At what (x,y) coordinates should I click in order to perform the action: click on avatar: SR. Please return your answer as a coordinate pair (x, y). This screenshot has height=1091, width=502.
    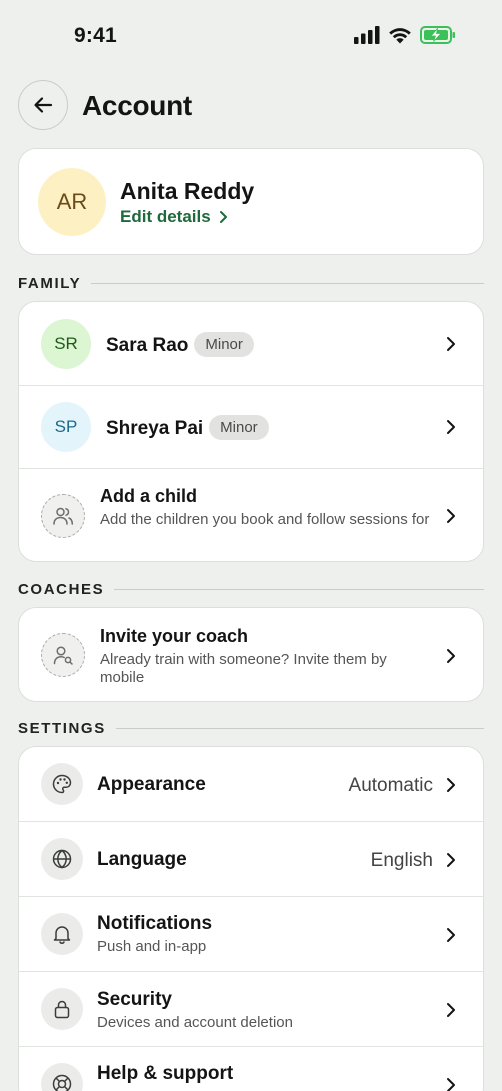
    Looking at the image, I should click on (66, 344).